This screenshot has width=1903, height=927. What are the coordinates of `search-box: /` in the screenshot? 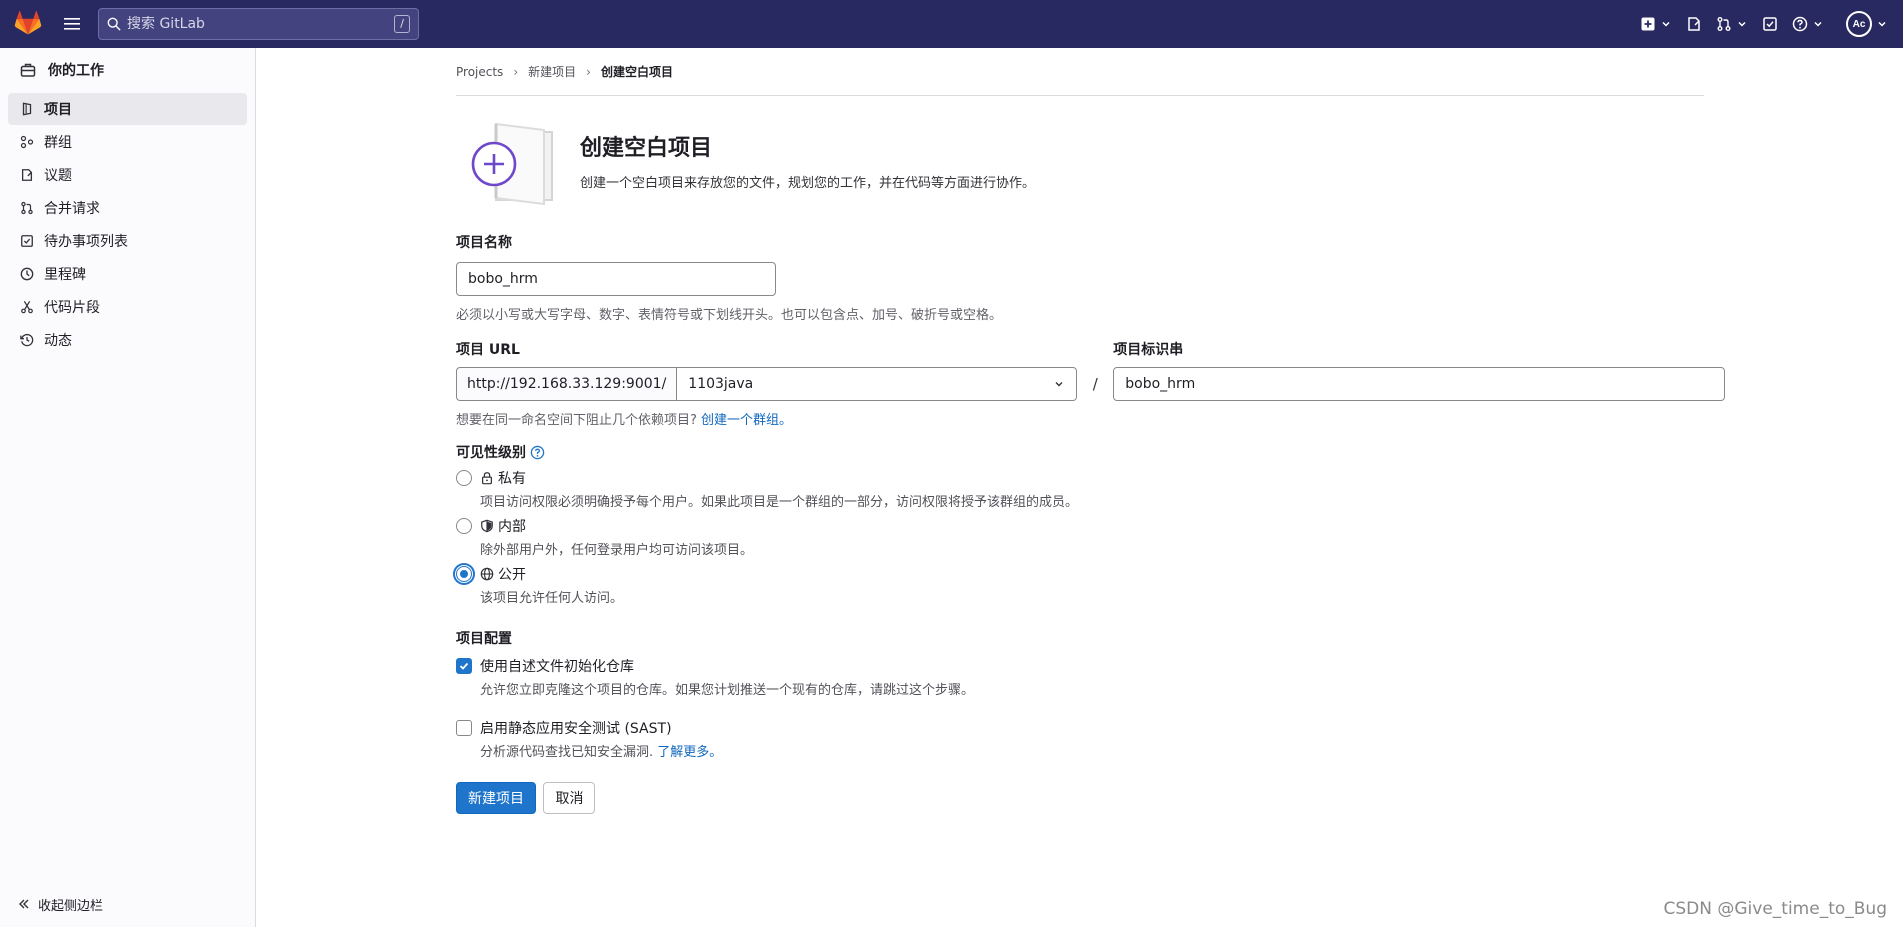 It's located at (258, 24).